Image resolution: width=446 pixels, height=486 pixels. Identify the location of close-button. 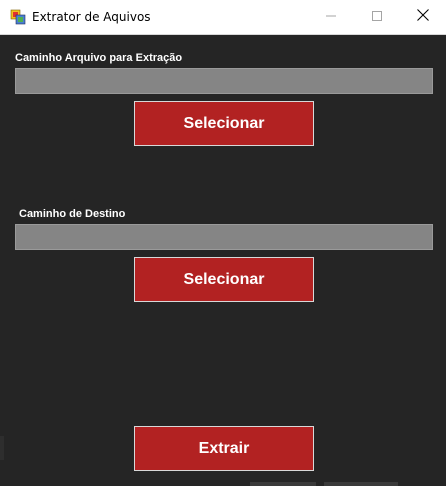
(423, 17).